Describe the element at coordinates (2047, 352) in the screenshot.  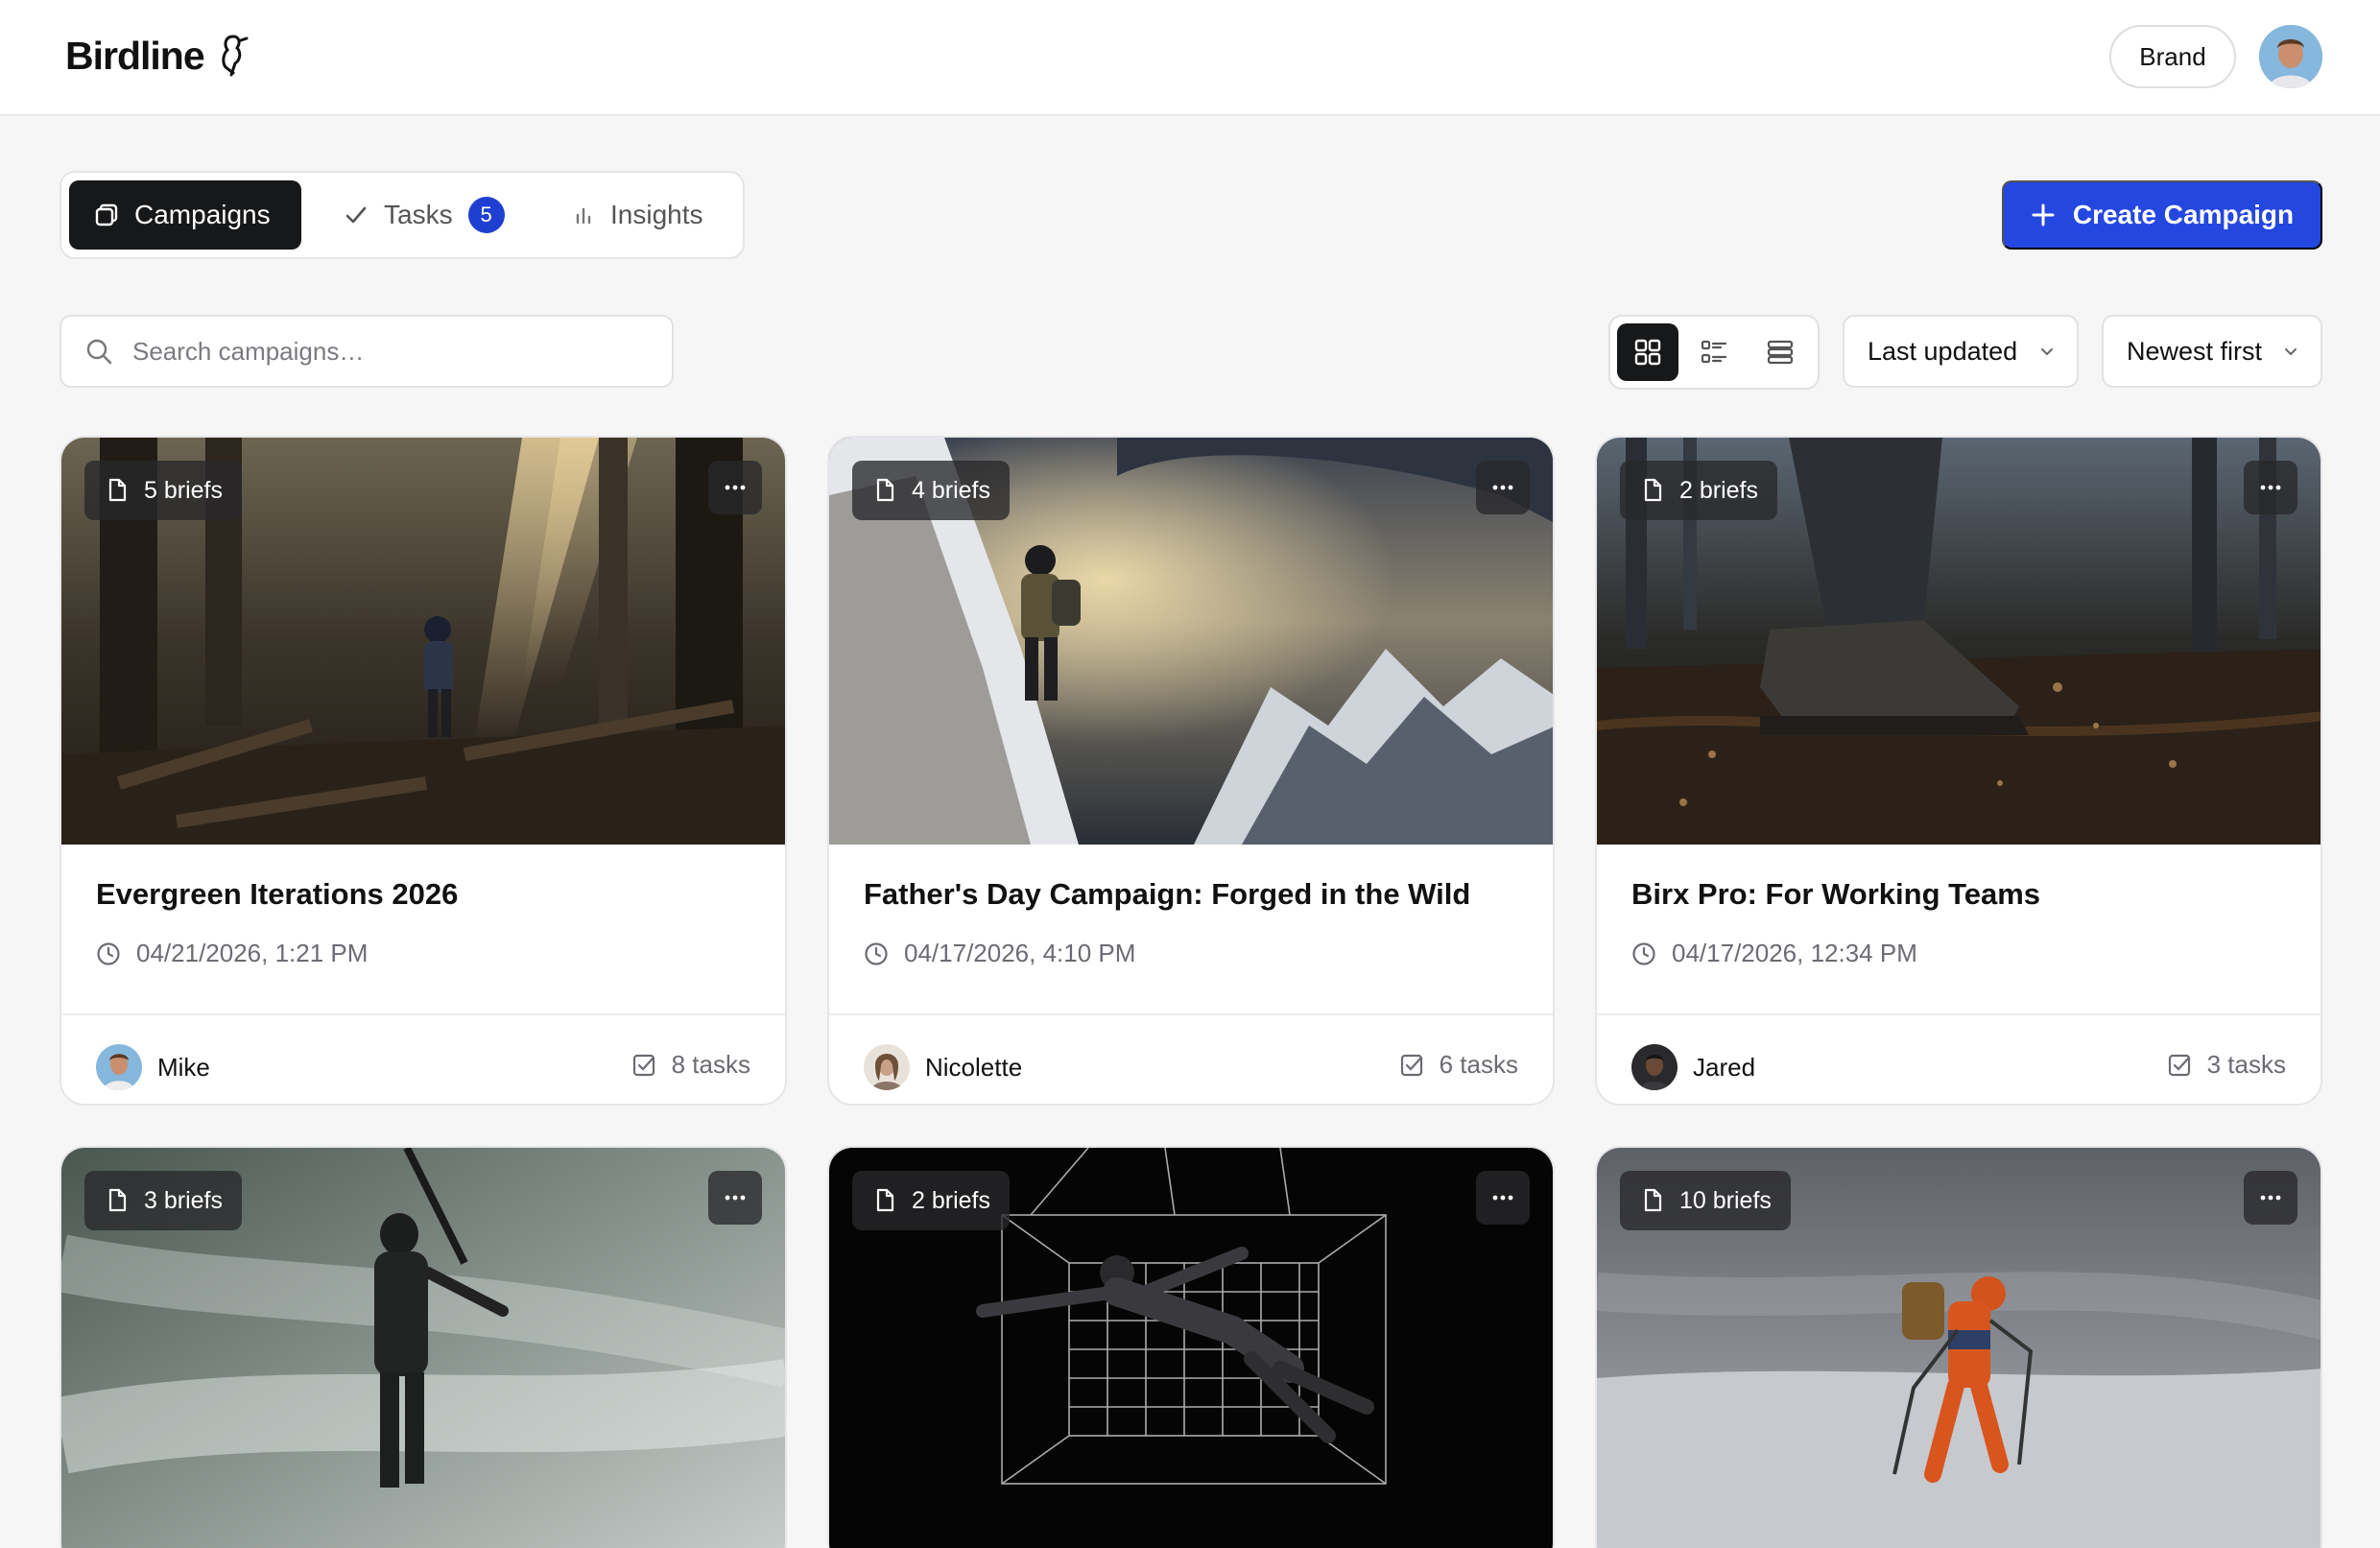
I see `chevron-down-icon` at that location.